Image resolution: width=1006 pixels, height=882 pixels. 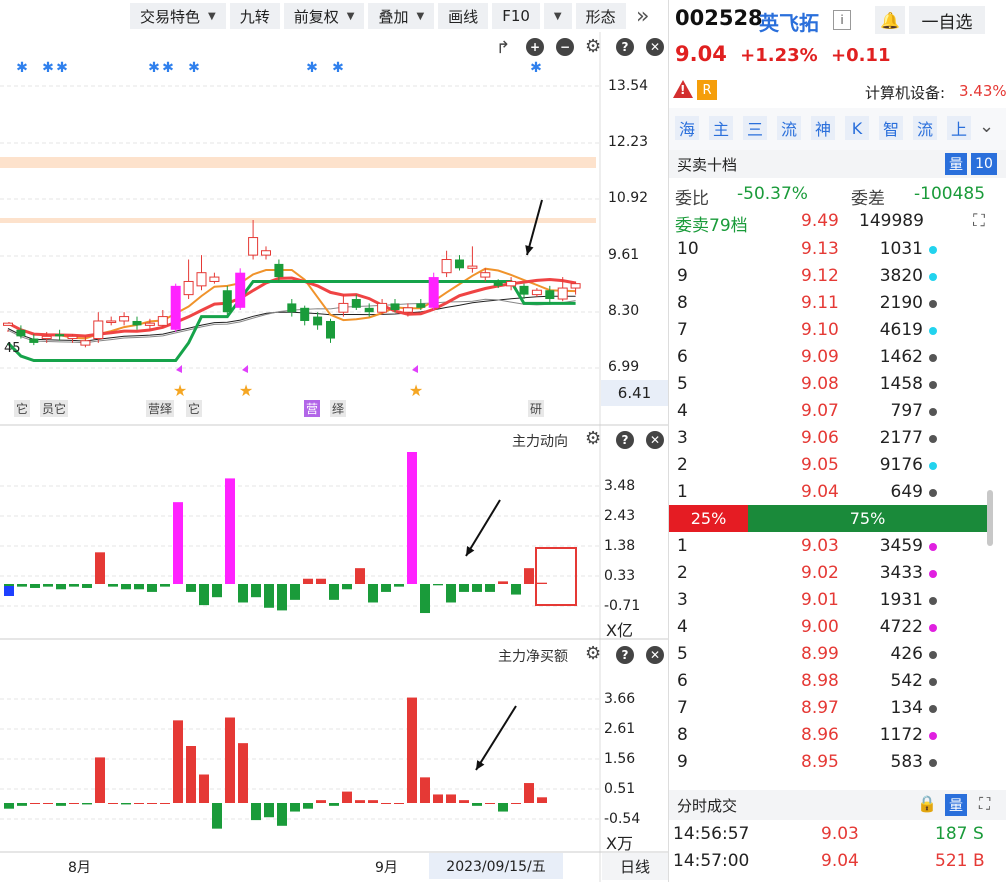 I want to click on feature-tab: 海, so click(x=687, y=128).